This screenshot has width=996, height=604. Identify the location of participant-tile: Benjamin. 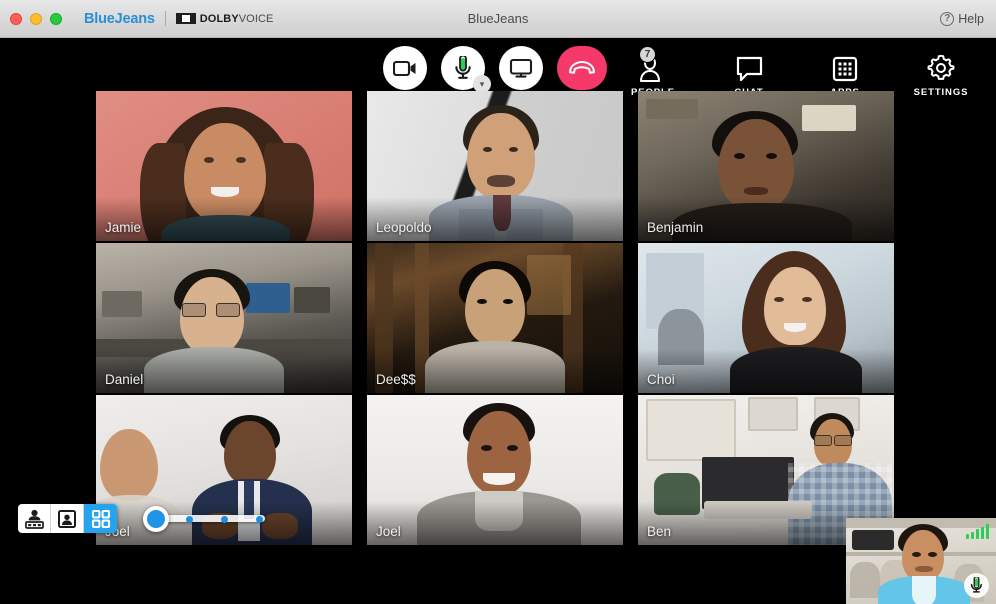
(766, 166).